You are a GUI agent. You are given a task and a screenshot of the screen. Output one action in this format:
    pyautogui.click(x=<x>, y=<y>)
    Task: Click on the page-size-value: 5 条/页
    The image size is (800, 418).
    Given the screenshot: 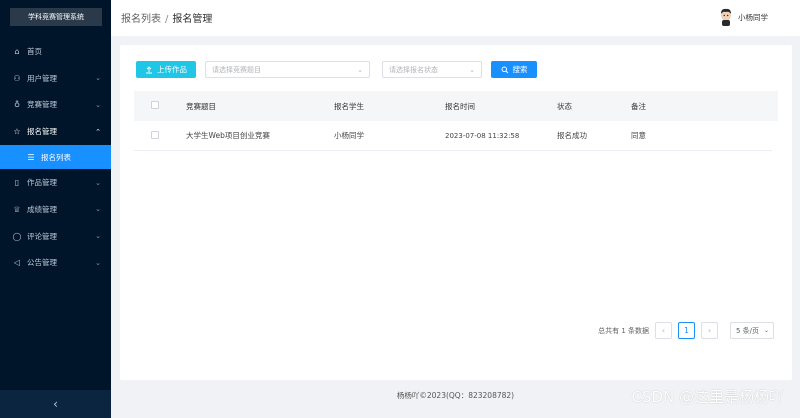 What is the action you would take?
    pyautogui.click(x=748, y=330)
    